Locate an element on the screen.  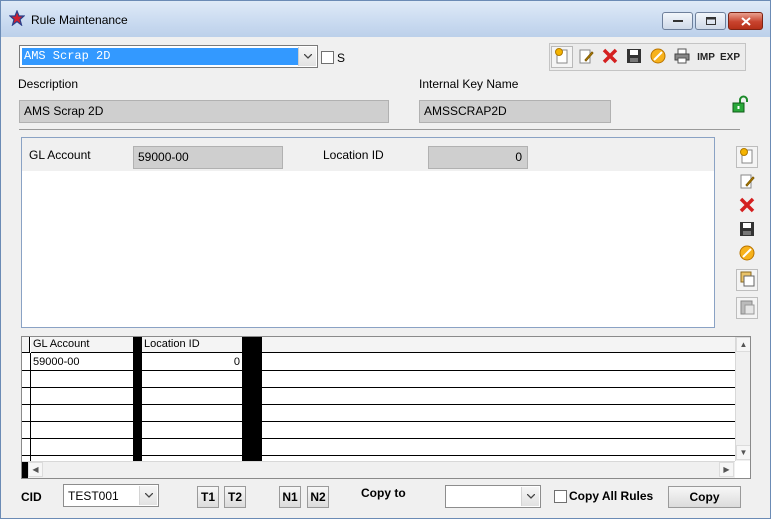
vertical-scrollbar: ▲ ▼ is located at coordinates (742, 399).